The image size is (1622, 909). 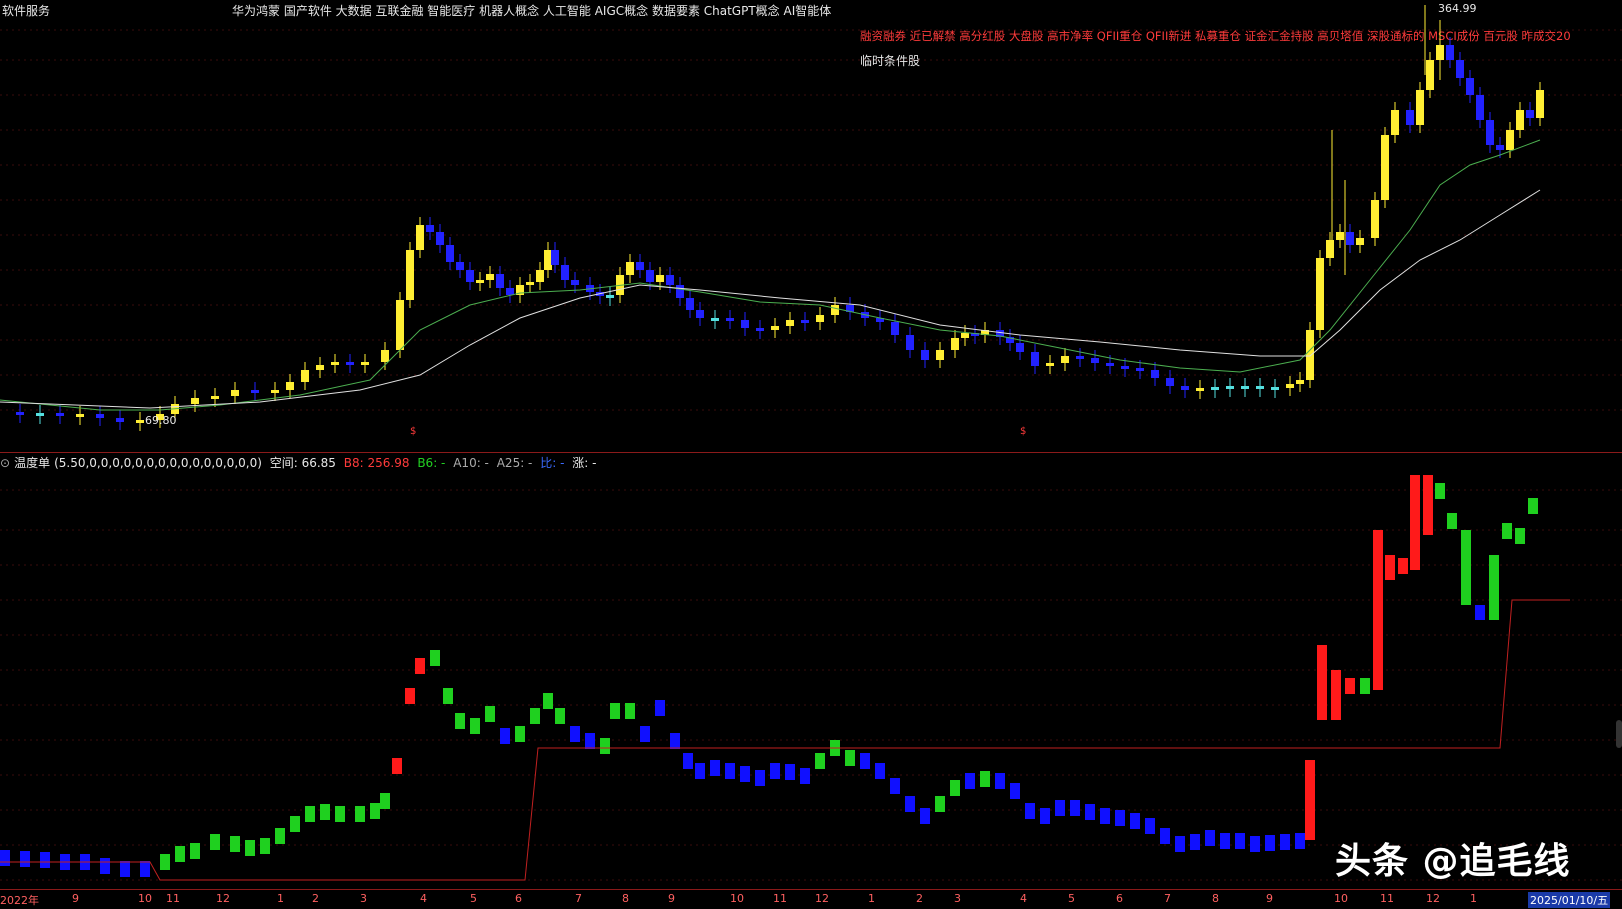 I want to click on scrollbar-handle, so click(x=1619, y=734).